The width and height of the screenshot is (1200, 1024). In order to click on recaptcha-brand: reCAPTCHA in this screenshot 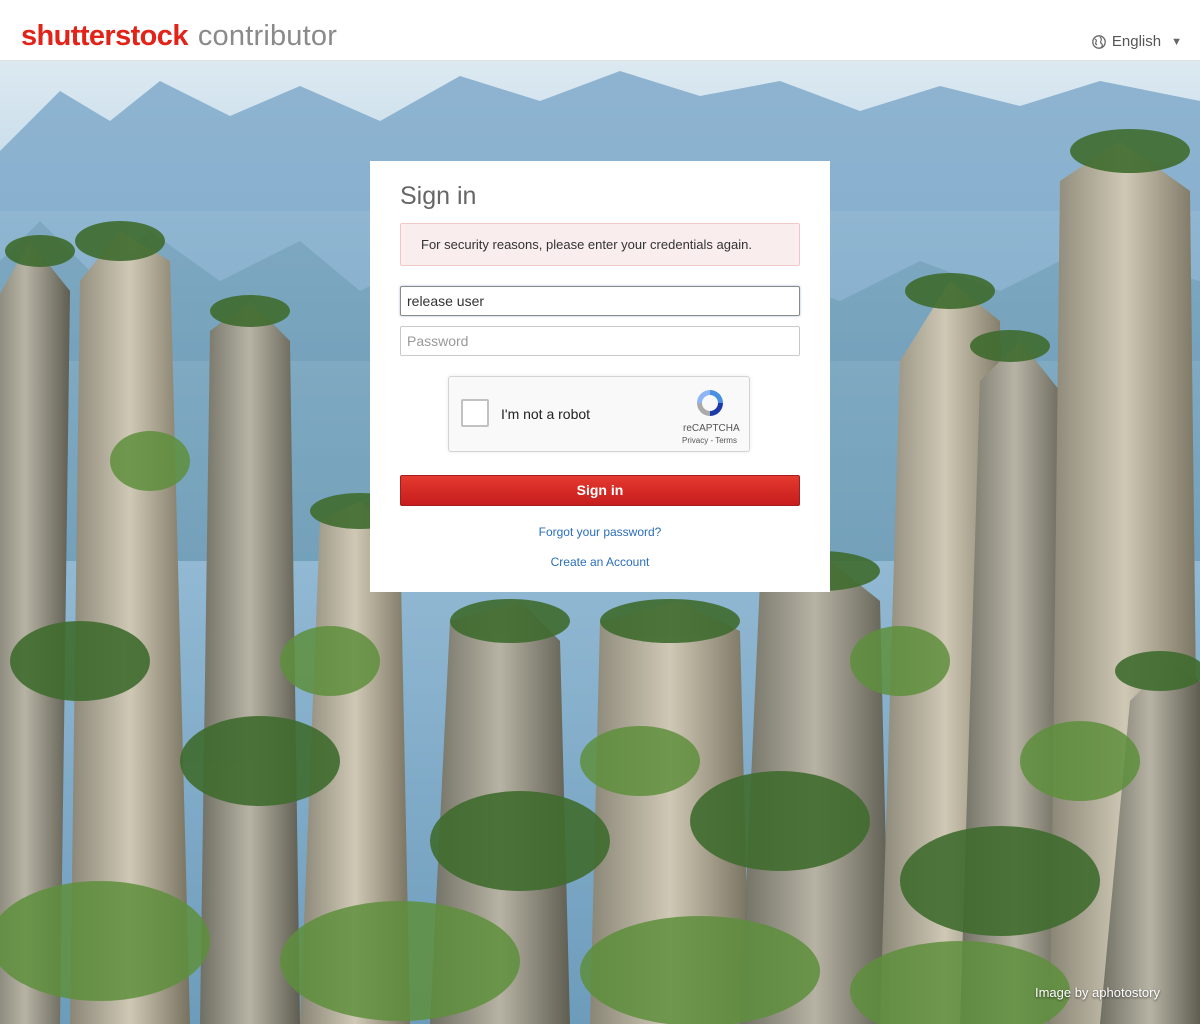, I will do `click(711, 428)`.